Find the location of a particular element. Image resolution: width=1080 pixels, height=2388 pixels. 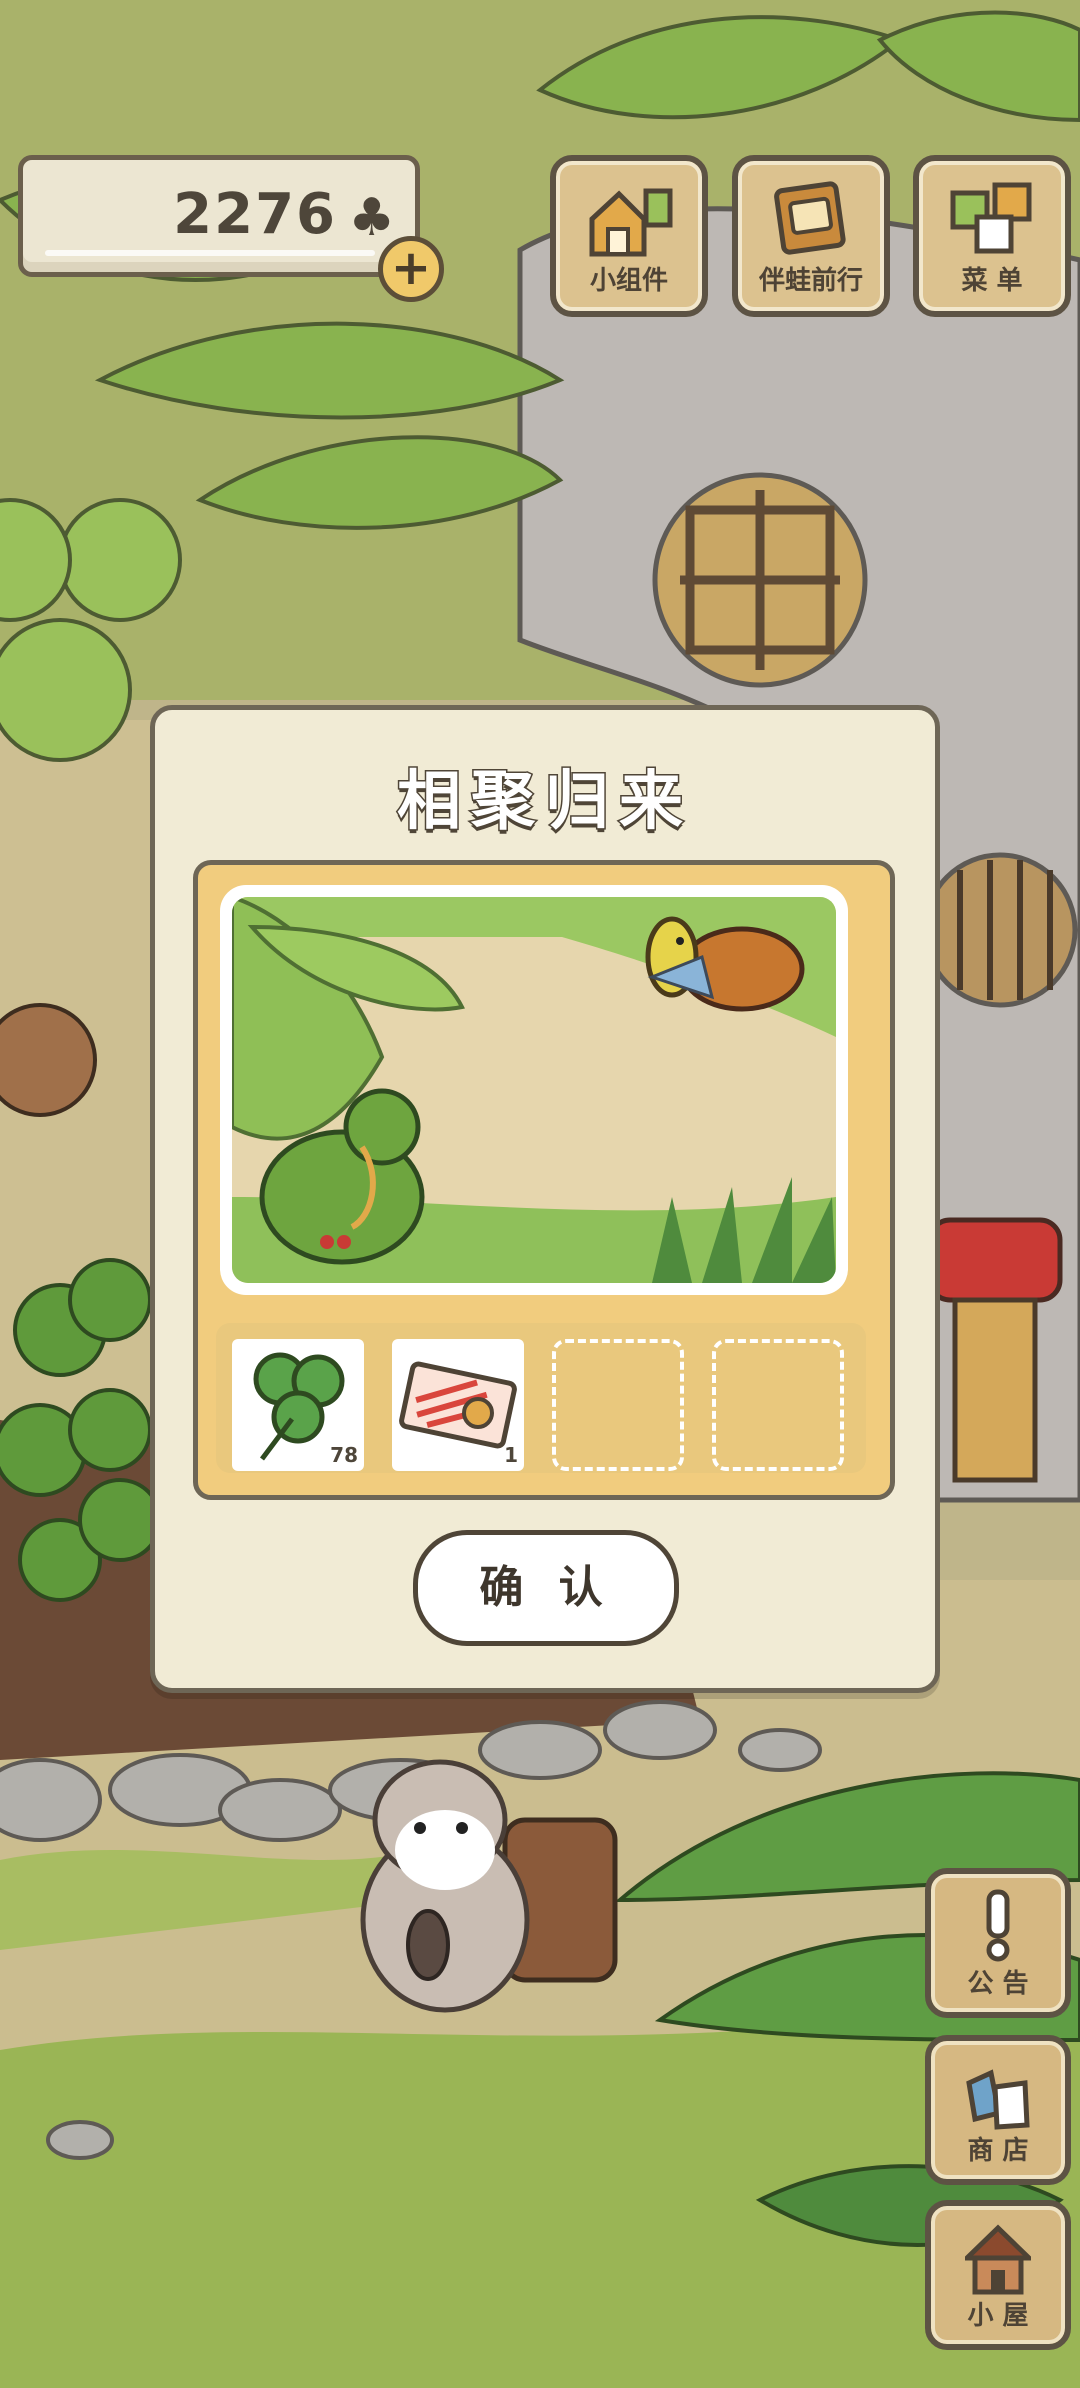

house-button: 小 屋 is located at coordinates (998, 2275).